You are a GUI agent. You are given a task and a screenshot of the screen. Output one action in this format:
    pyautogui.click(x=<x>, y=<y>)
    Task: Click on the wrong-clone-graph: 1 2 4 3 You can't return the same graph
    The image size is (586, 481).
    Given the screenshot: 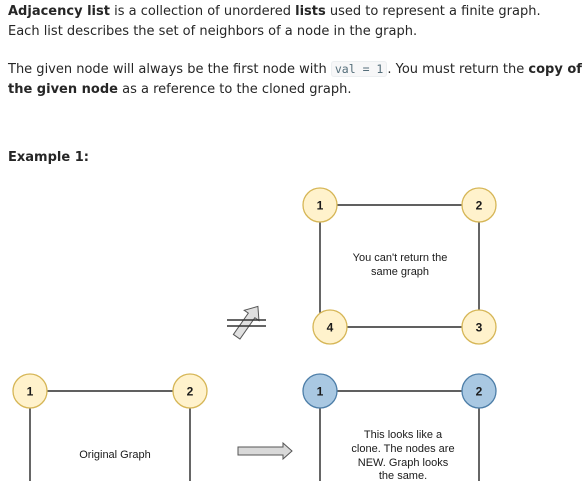 What is the action you would take?
    pyautogui.click(x=399, y=266)
    